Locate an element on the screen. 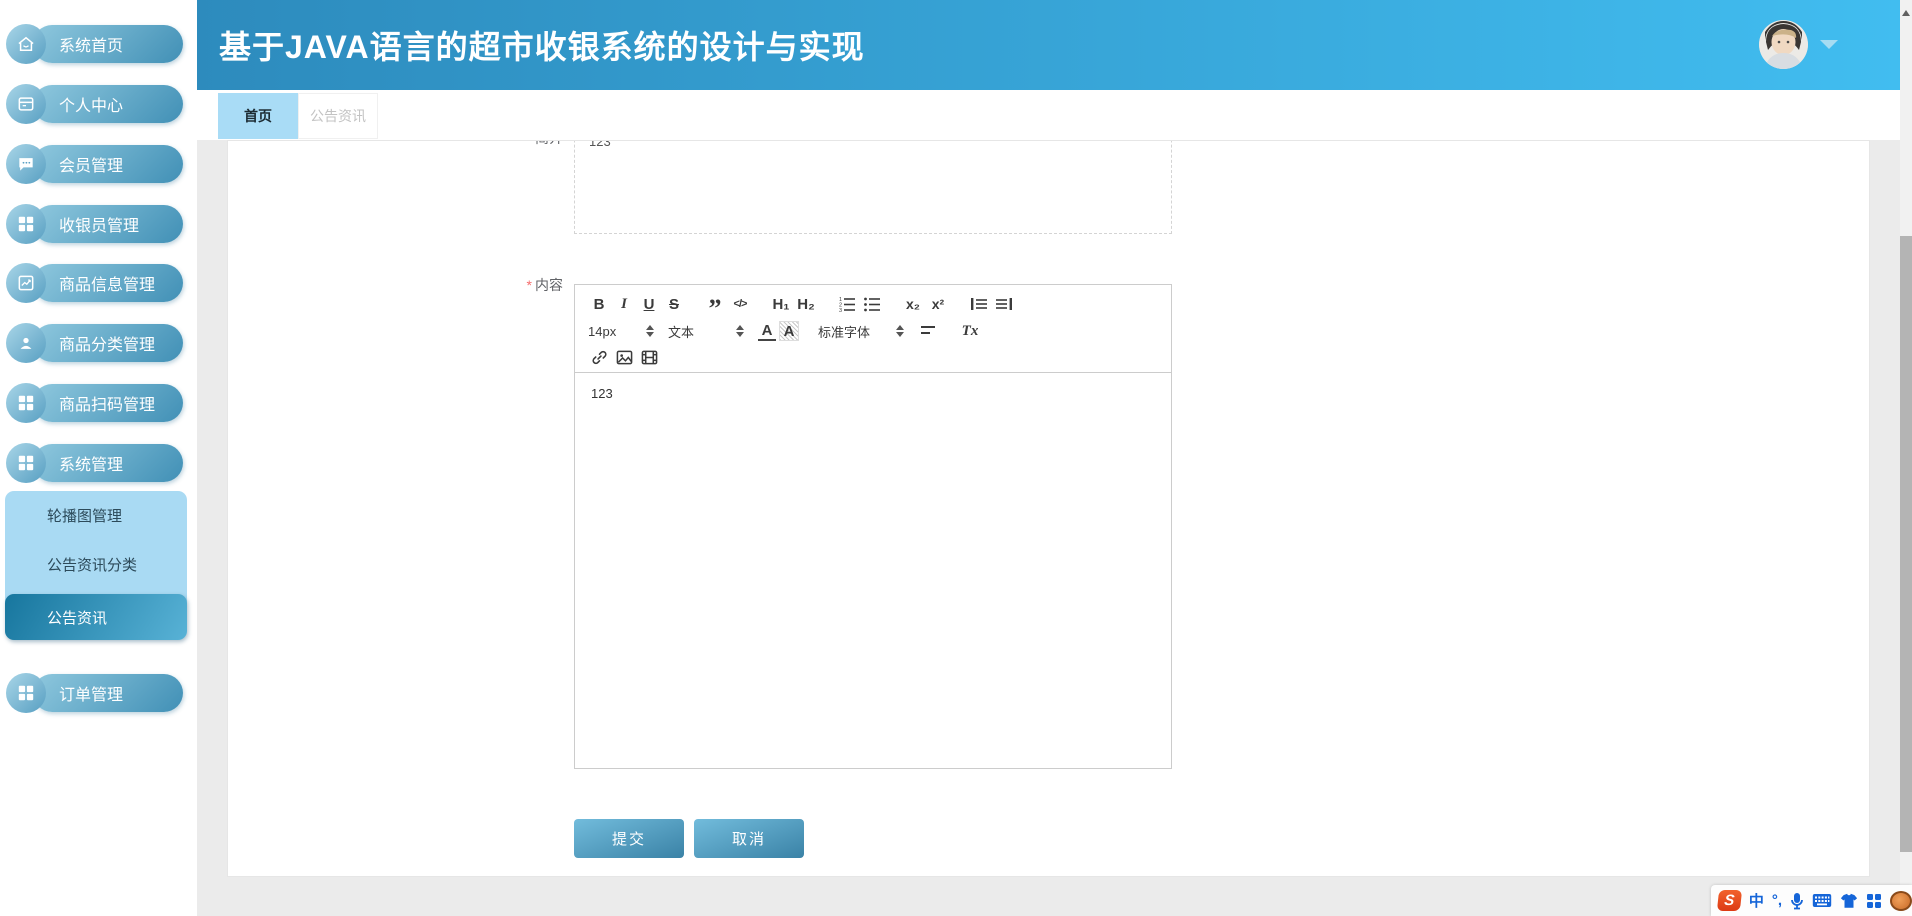 This screenshot has height=916, width=1912. intro-field-label: 简介 is located at coordinates (395, 144).